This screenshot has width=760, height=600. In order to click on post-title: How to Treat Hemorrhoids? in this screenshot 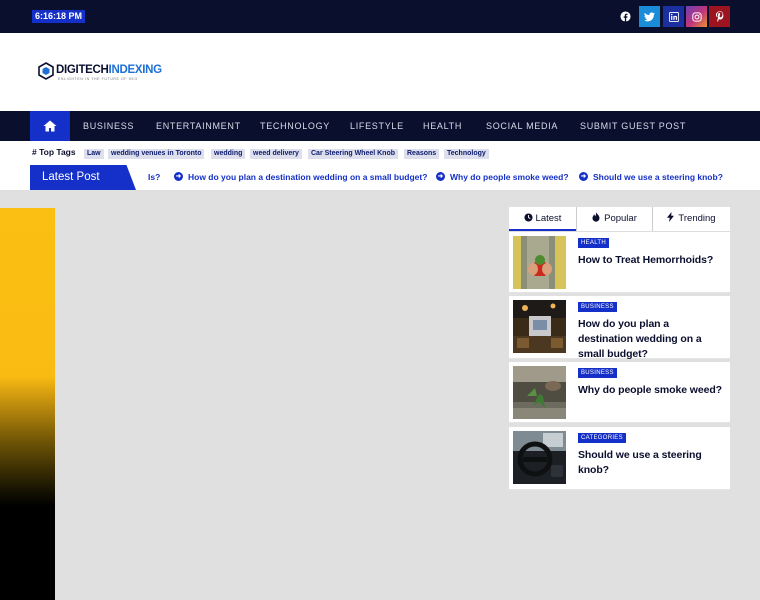, I will do `click(652, 260)`.